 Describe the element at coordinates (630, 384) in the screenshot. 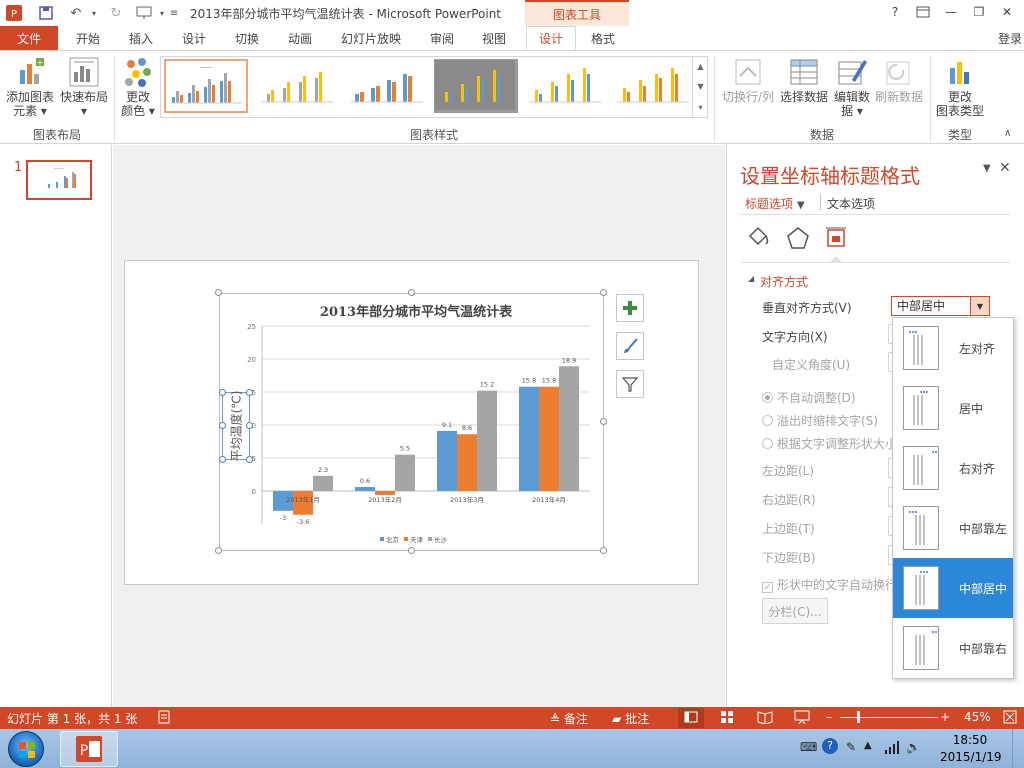

I see `chart-filters-button` at that location.